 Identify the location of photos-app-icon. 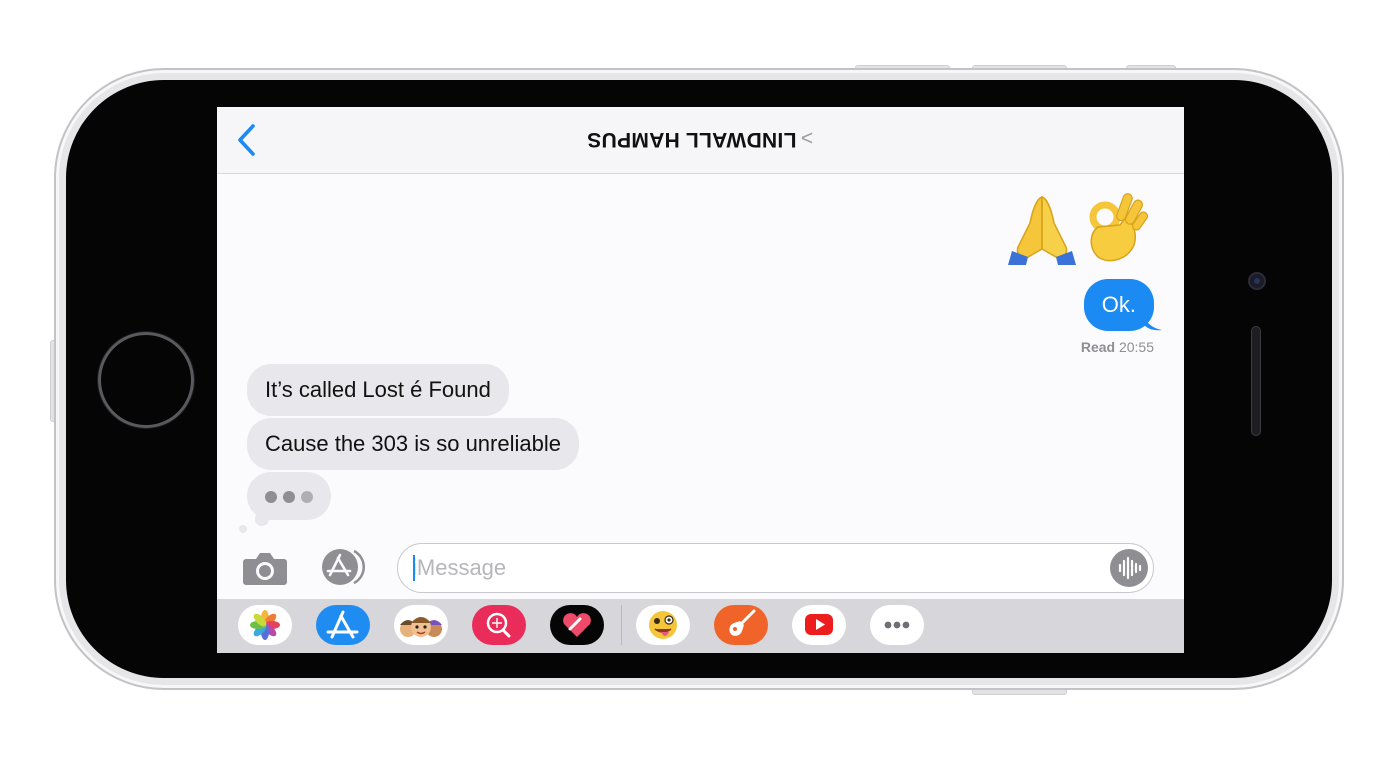
(265, 625).